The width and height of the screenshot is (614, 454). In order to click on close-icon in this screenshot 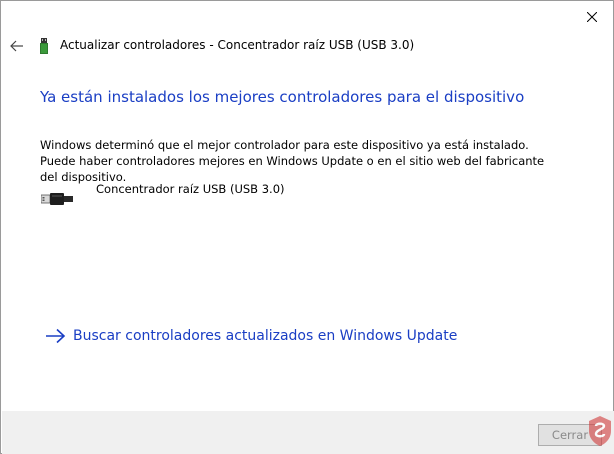, I will do `click(591, 17)`.